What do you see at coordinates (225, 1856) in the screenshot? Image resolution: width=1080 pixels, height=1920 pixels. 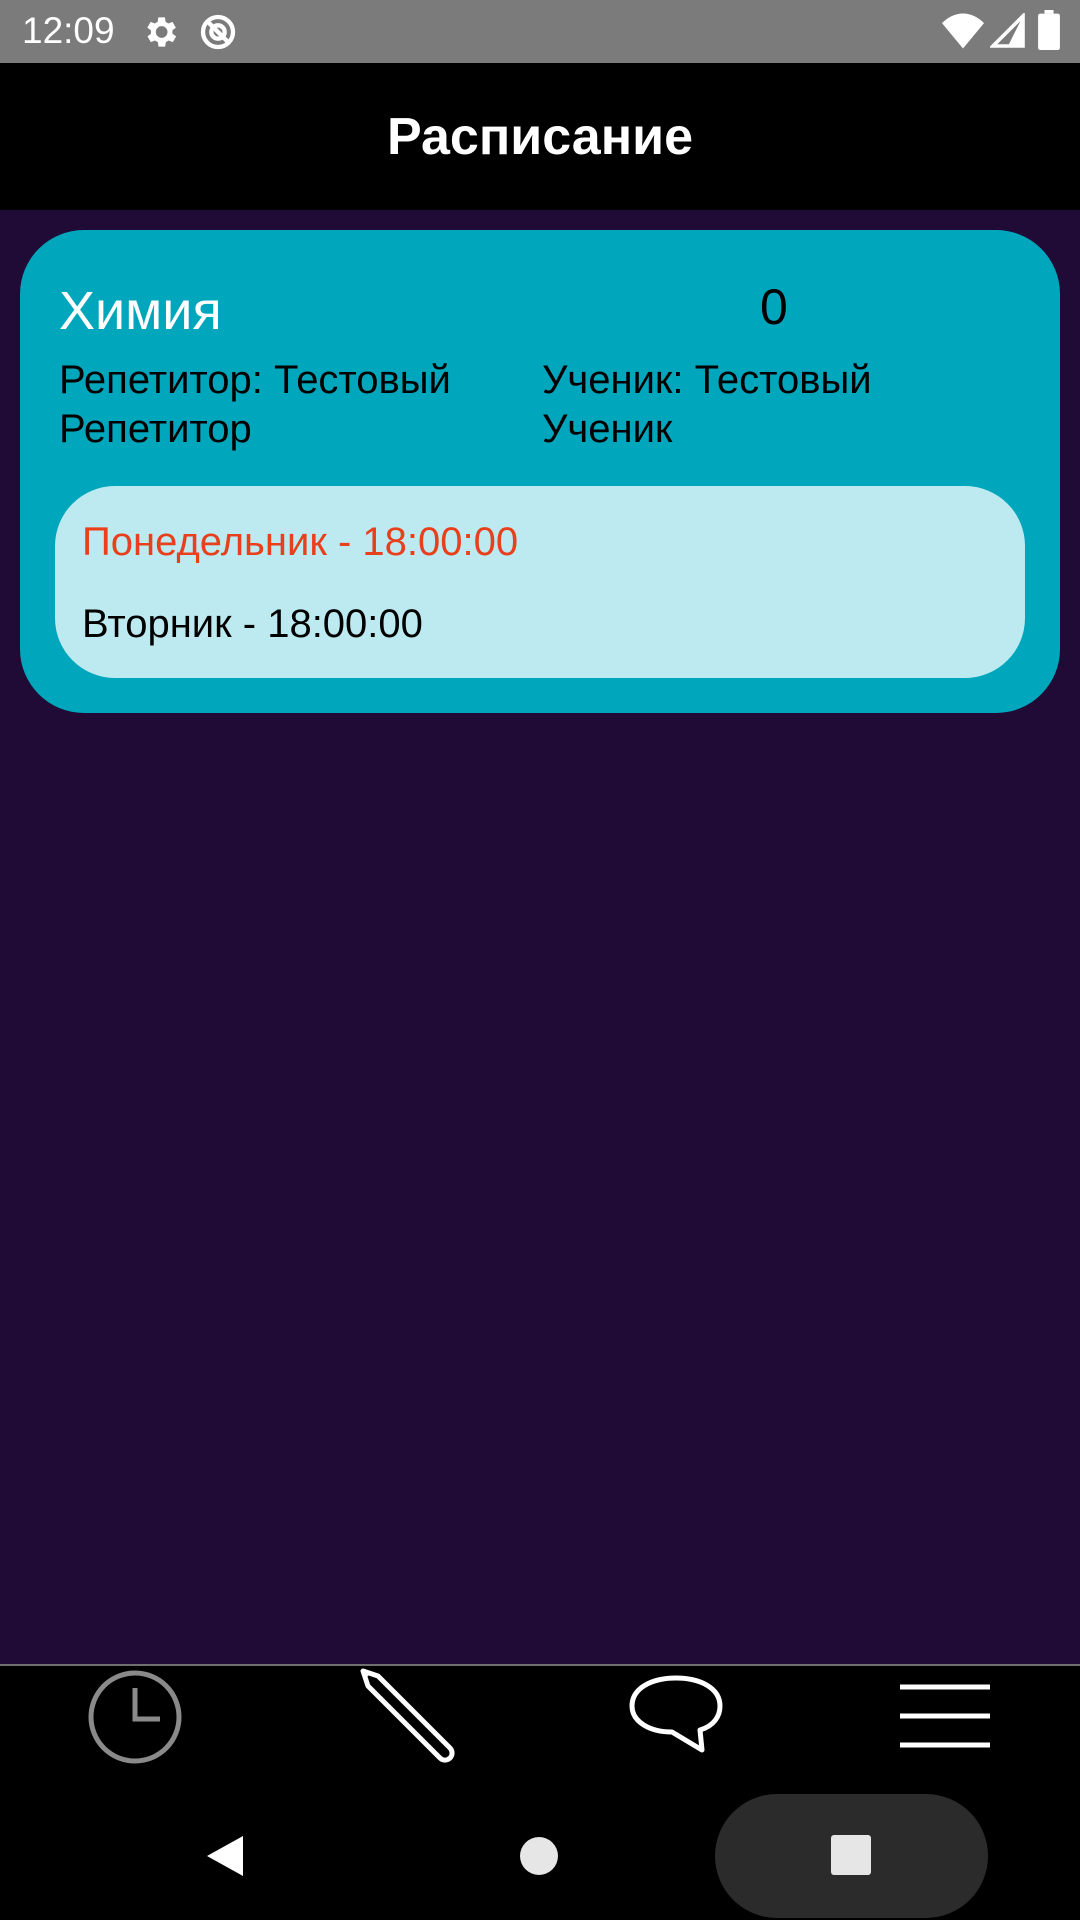 I see `back-icon` at bounding box center [225, 1856].